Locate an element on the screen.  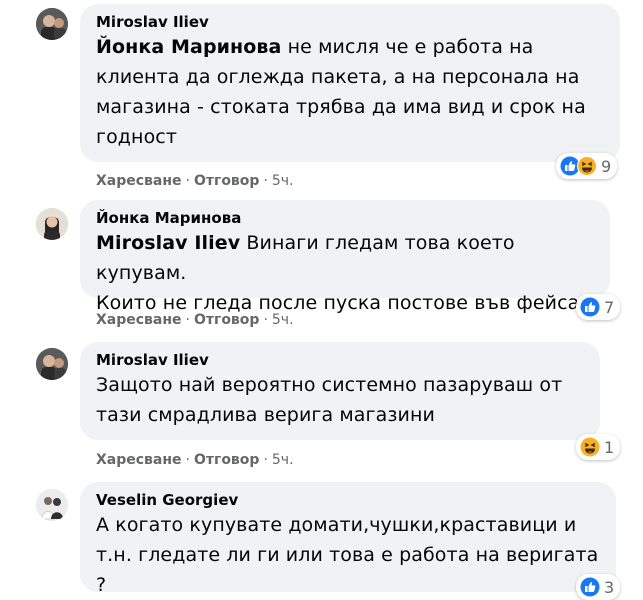
comment-author: Veselin Georgiev is located at coordinates (349, 500).